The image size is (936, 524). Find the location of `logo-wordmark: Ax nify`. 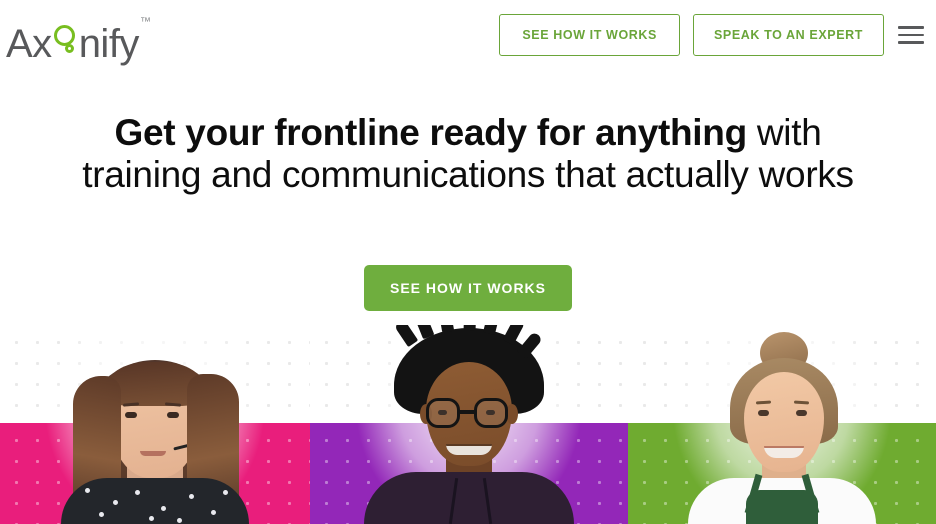

logo-wordmark: Ax nify is located at coordinates (72, 39).